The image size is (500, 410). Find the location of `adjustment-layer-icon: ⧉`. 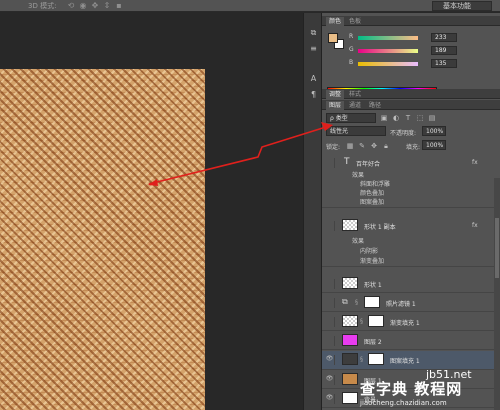

adjustment-layer-icon: ⧉ is located at coordinates (345, 301).